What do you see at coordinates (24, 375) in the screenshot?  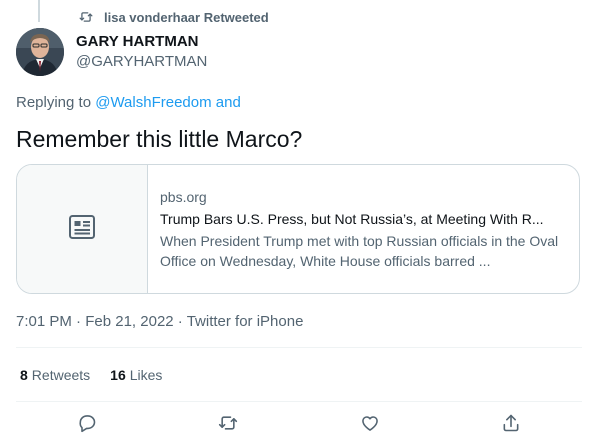 I see `retweets-count: 8` at bounding box center [24, 375].